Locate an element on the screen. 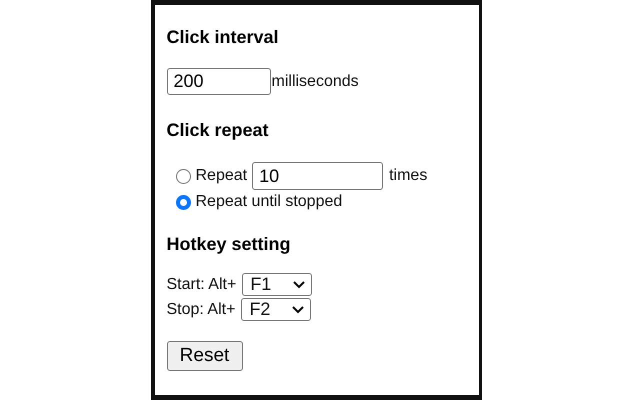 The width and height of the screenshot is (640, 400). hotkey-dropdown: F1 is located at coordinates (277, 284).